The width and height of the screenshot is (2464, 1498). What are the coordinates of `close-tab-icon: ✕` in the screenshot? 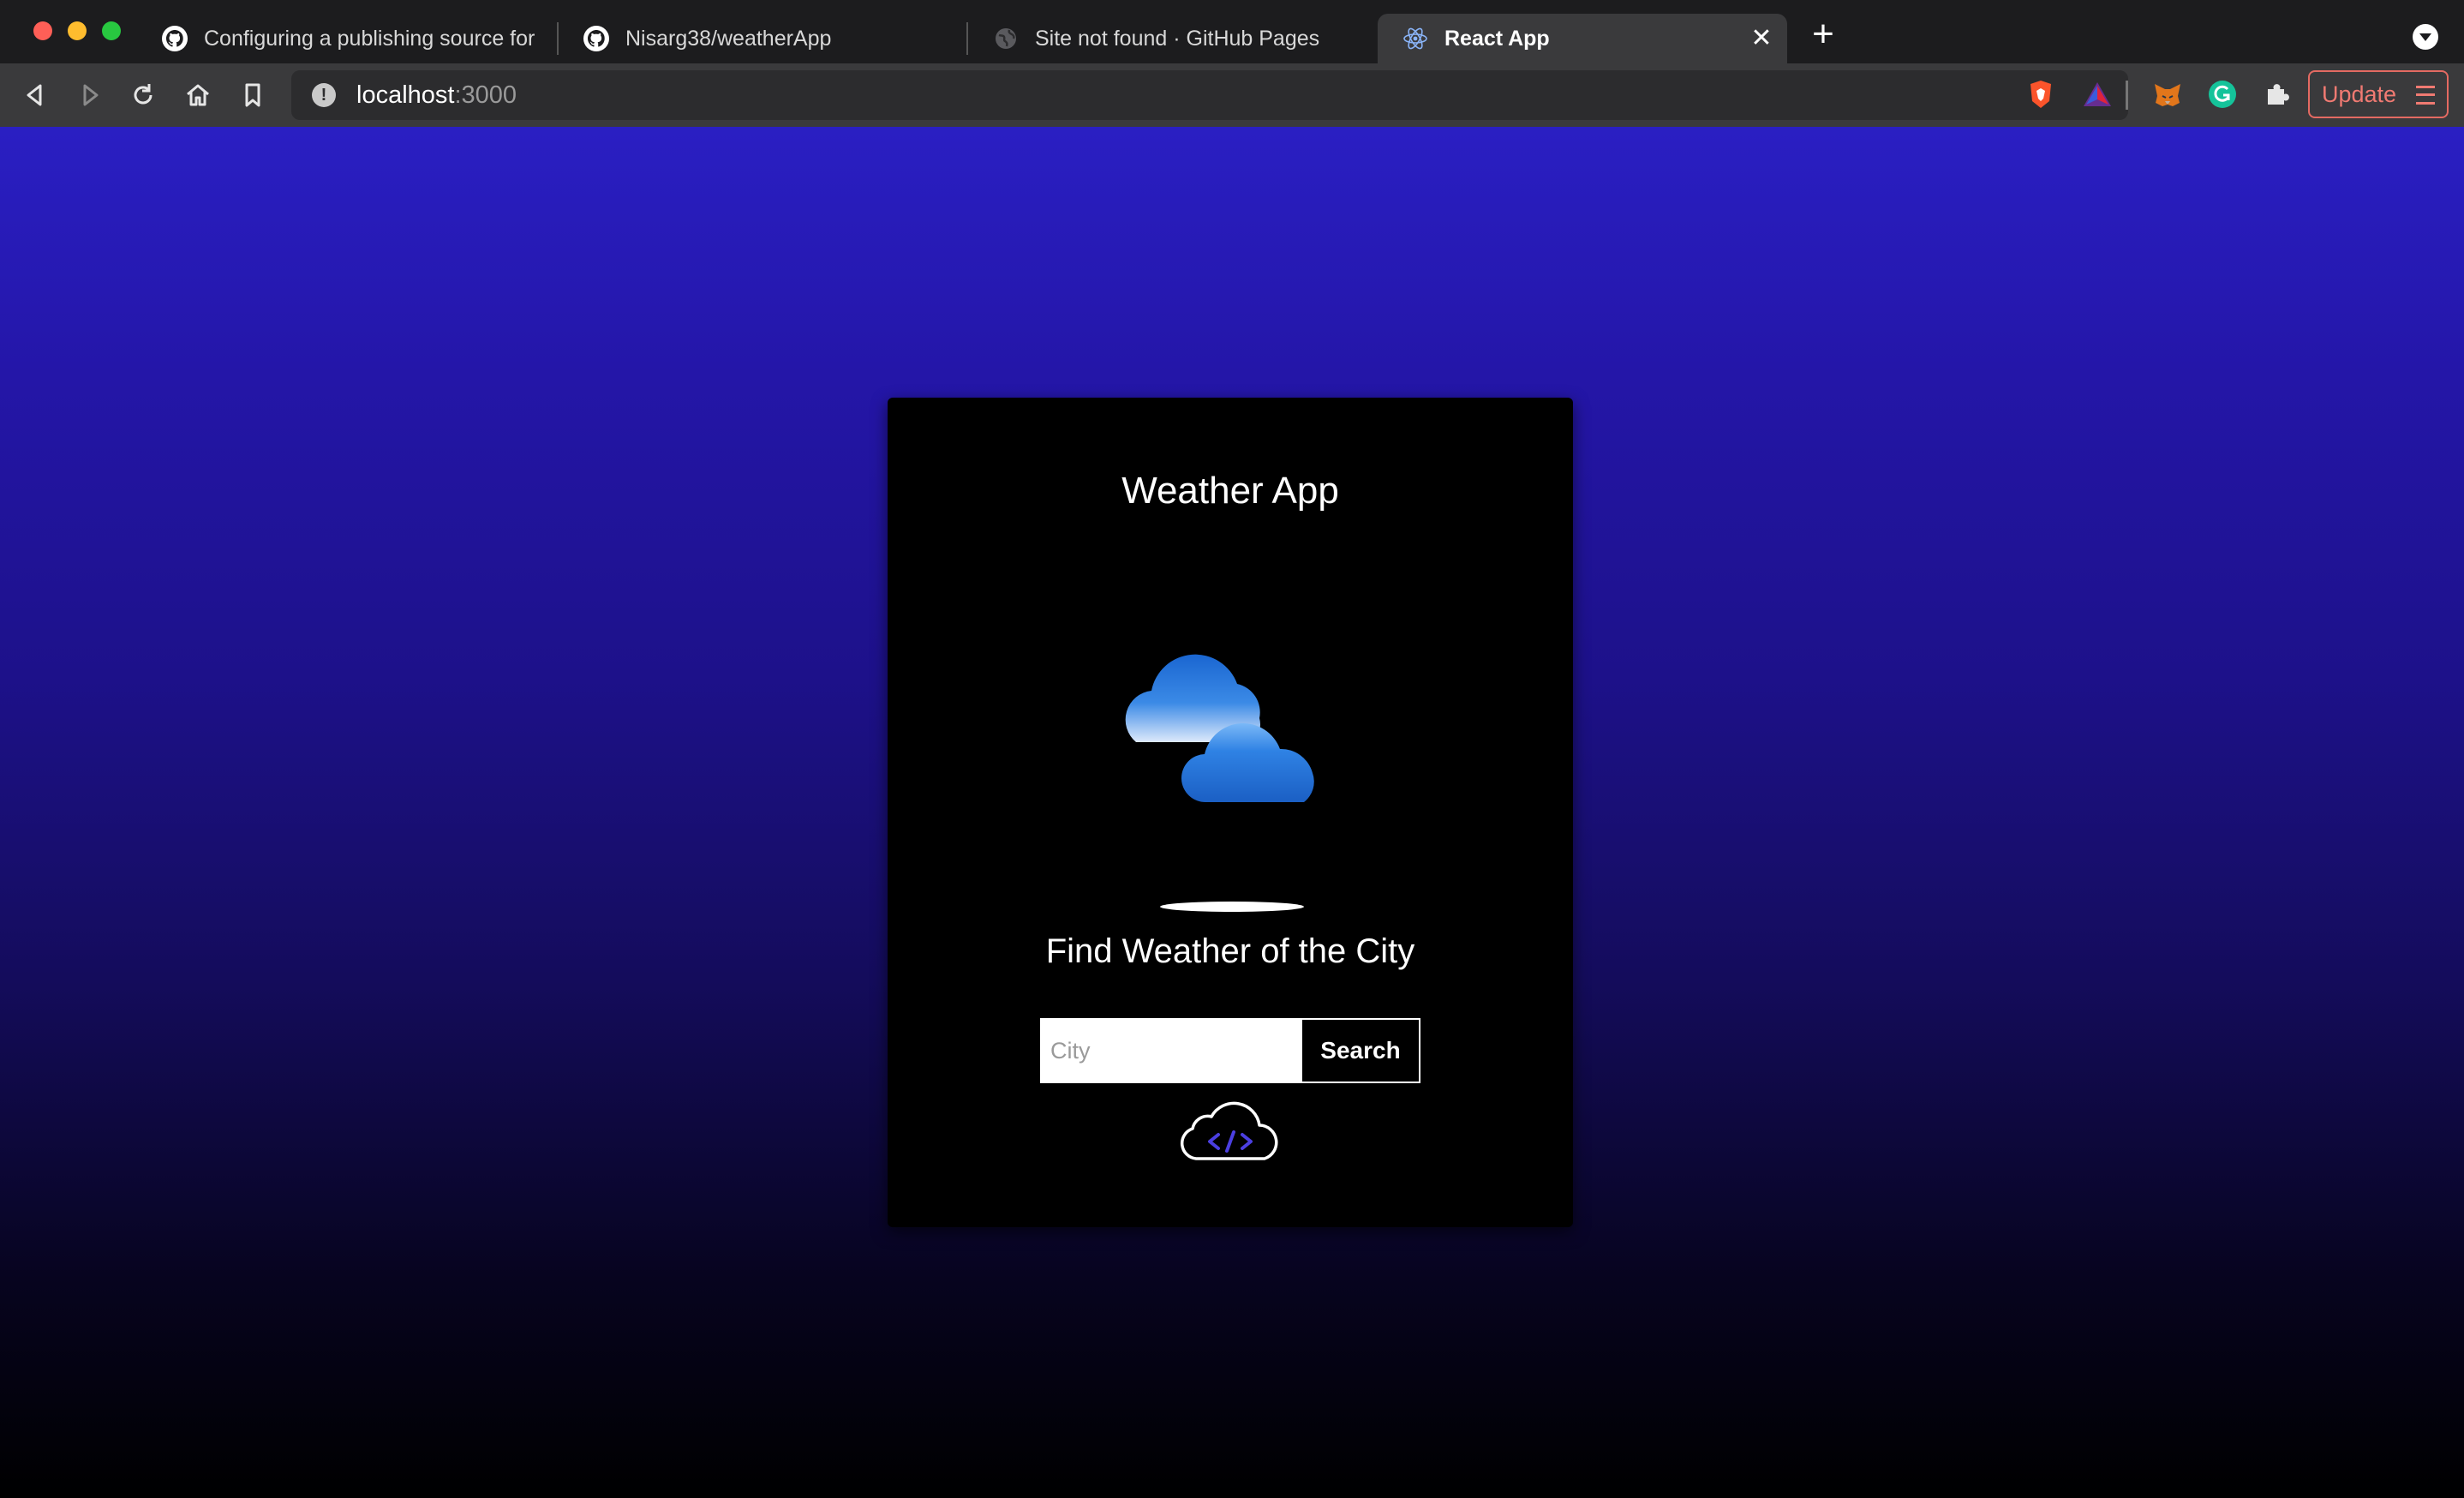 It's located at (1762, 38).